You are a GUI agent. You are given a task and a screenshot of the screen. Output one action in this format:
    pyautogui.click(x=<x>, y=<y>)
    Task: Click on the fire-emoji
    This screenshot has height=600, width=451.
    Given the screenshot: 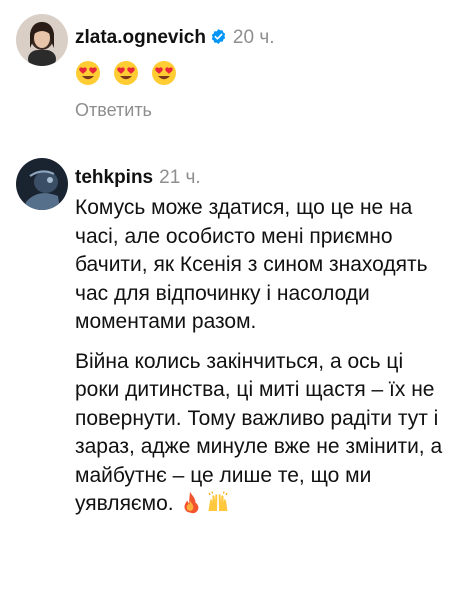 What is the action you would take?
    pyautogui.click(x=191, y=502)
    